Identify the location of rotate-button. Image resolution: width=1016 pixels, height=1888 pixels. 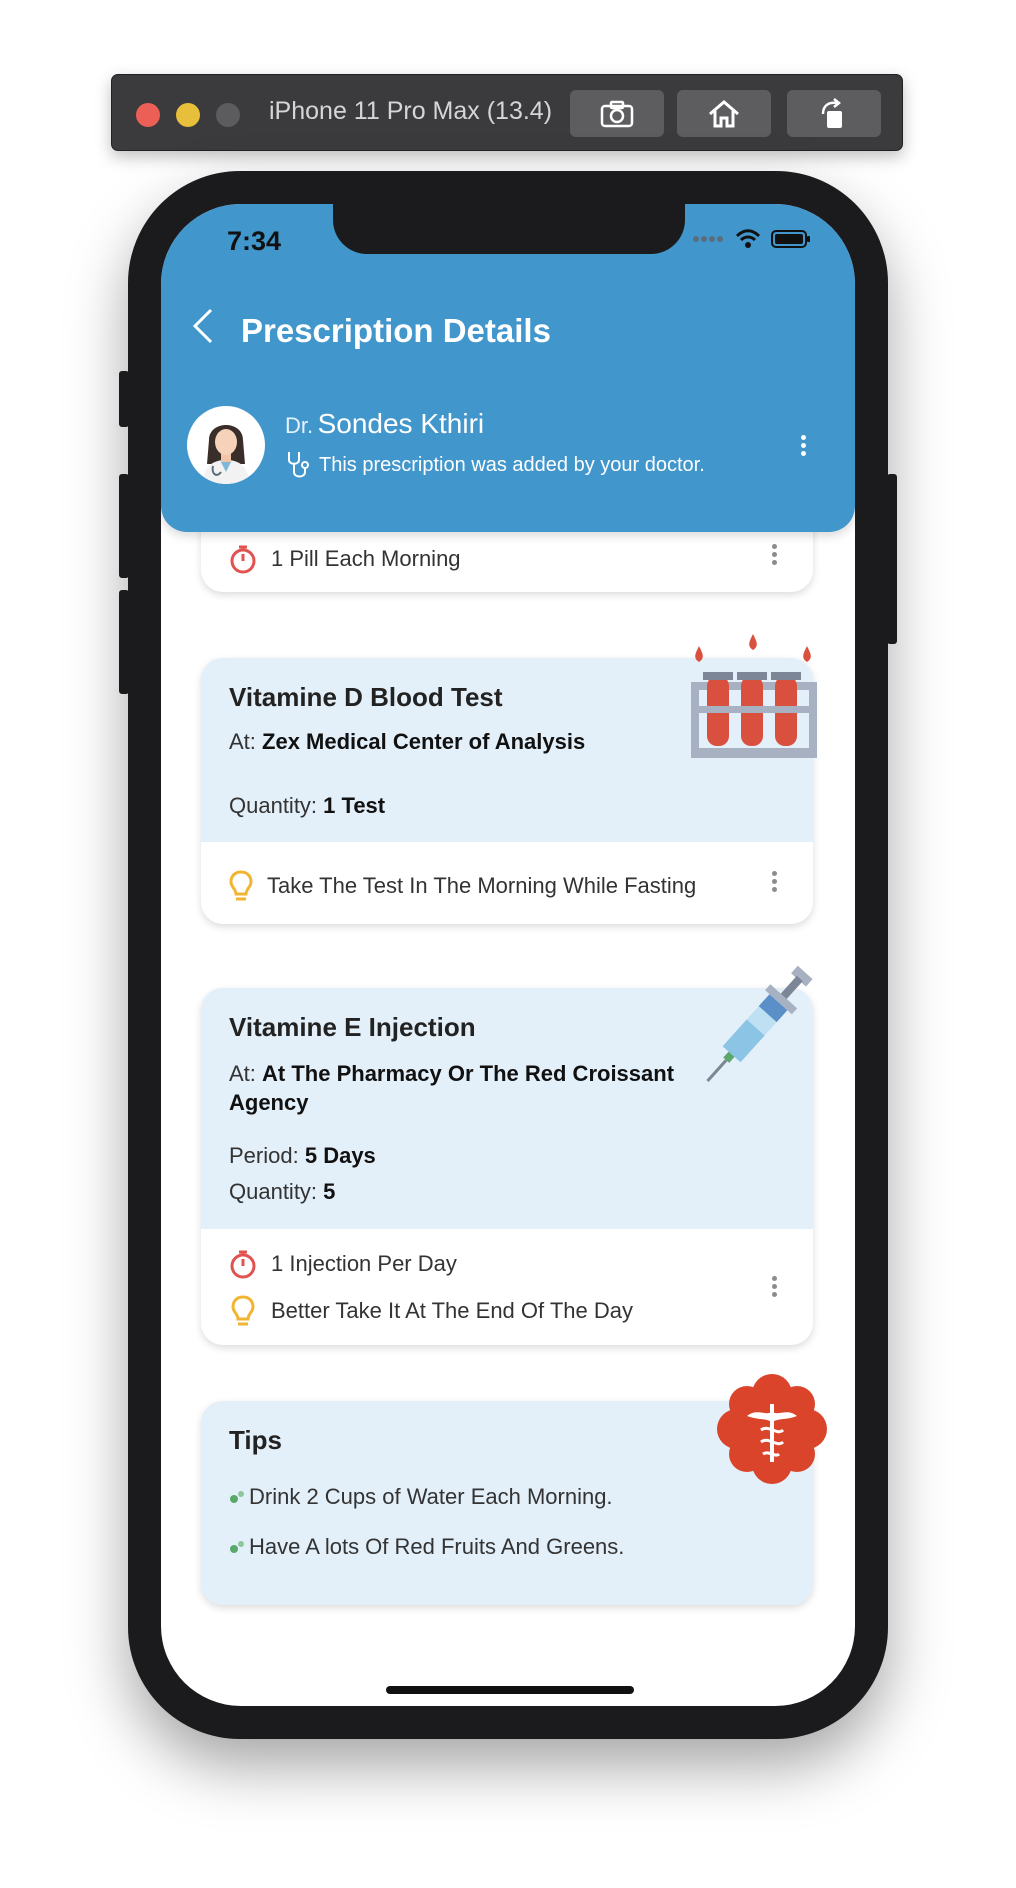
(834, 113).